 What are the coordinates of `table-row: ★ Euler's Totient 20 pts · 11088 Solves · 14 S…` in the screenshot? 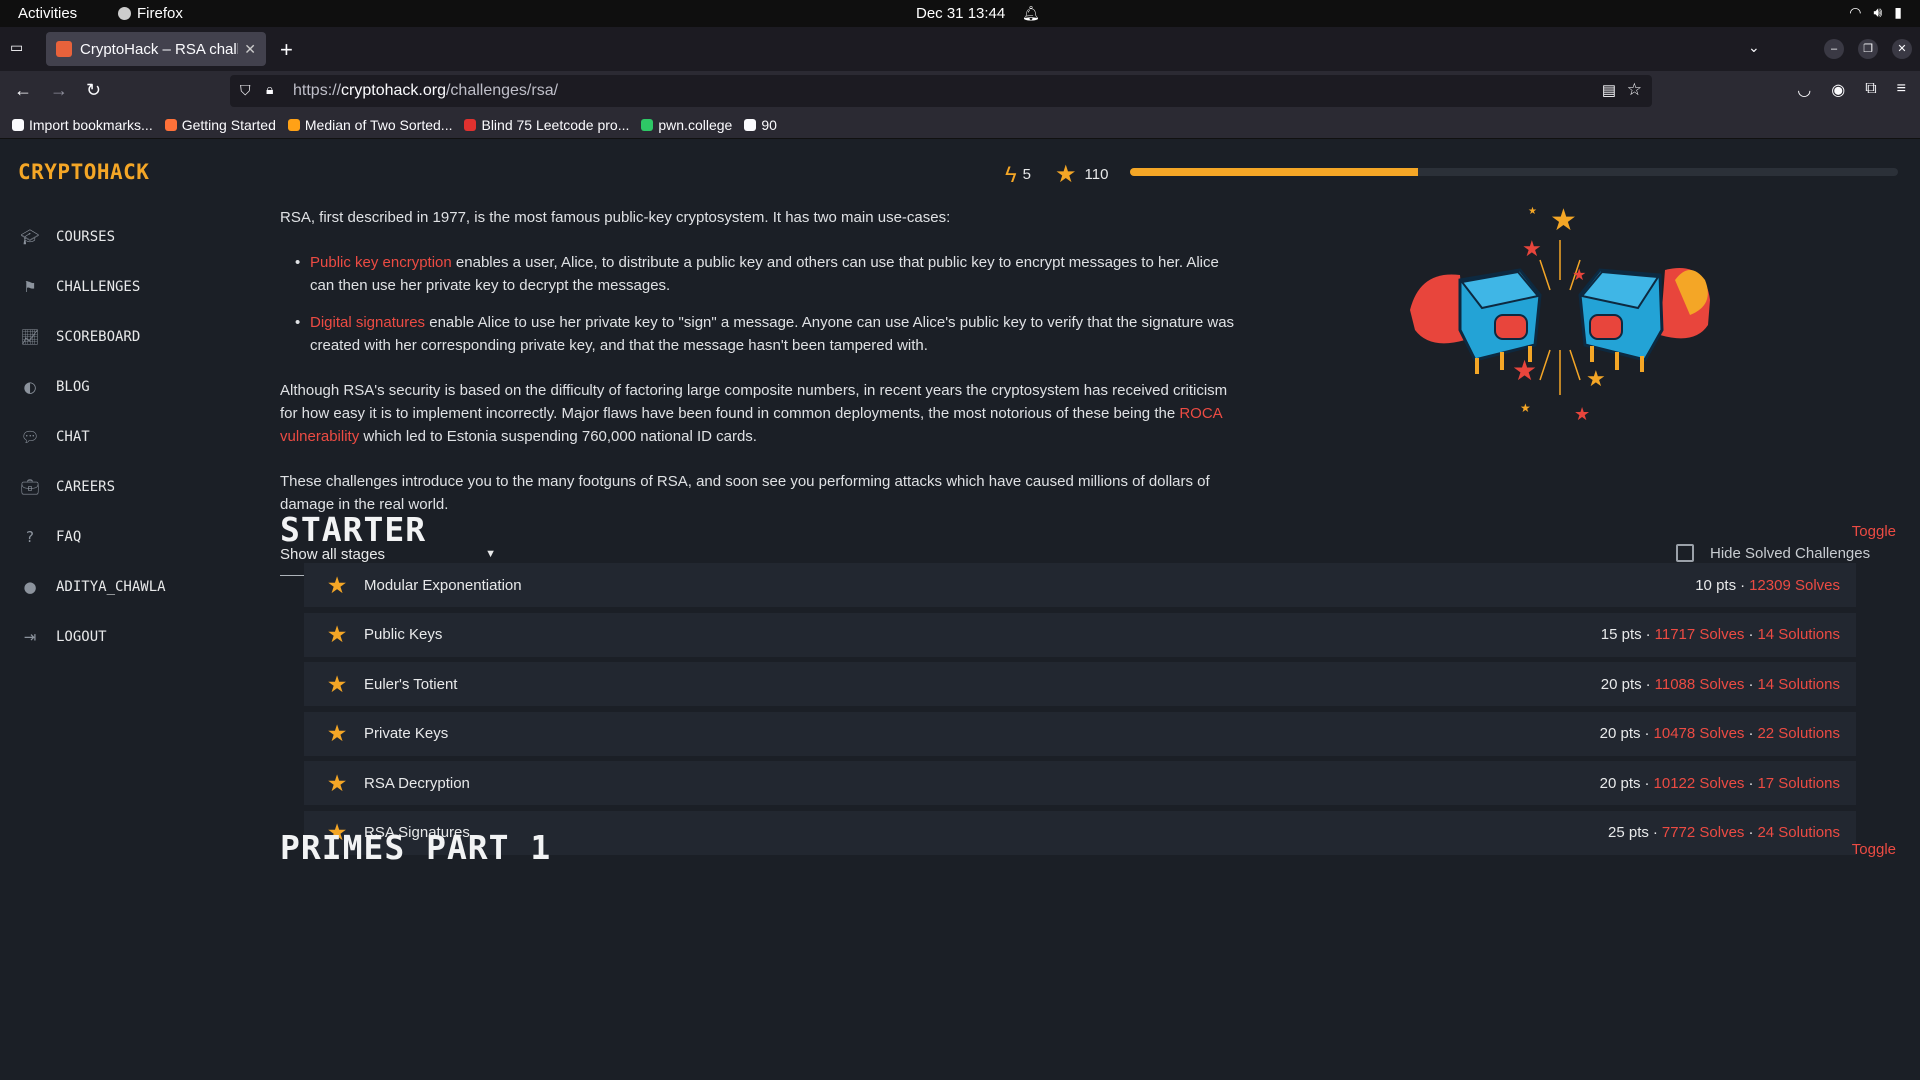 It's located at (1080, 684).